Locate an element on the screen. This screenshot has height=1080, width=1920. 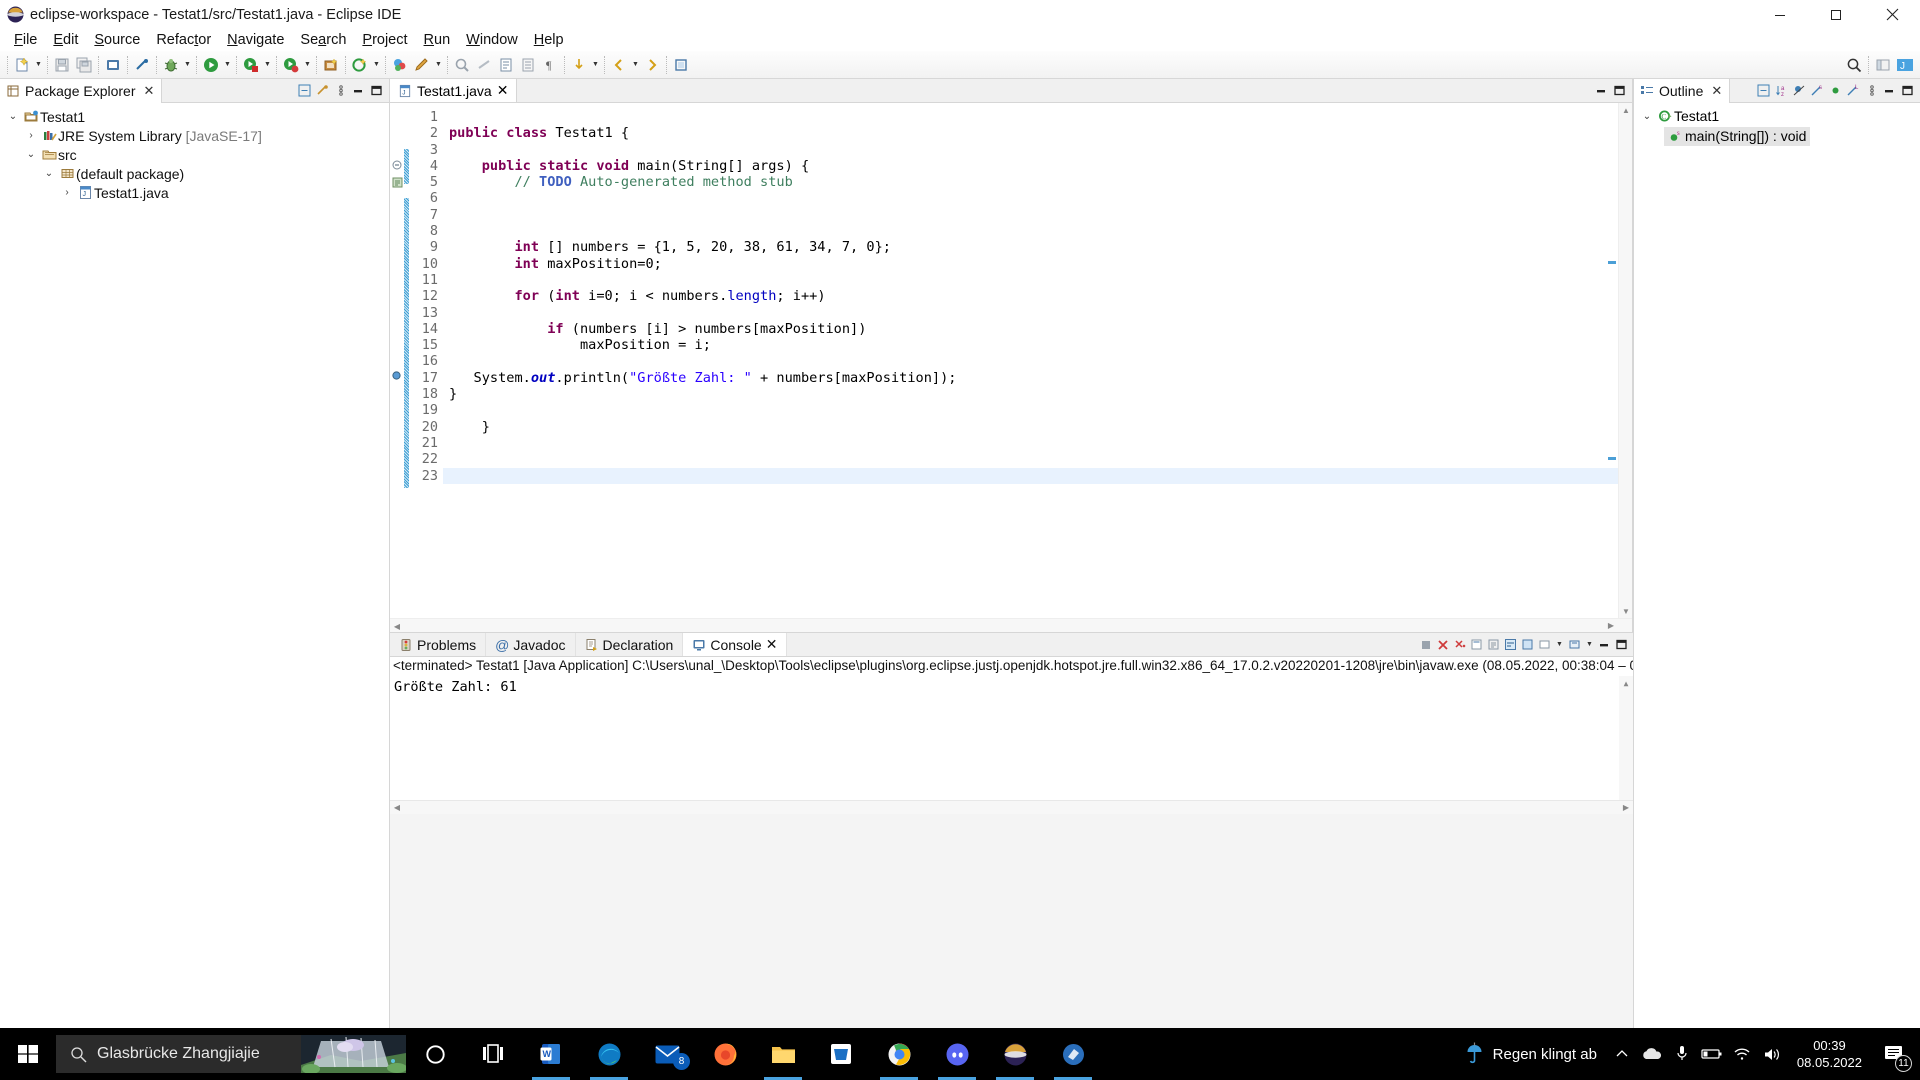
next-annotation-icon is located at coordinates (484, 65).